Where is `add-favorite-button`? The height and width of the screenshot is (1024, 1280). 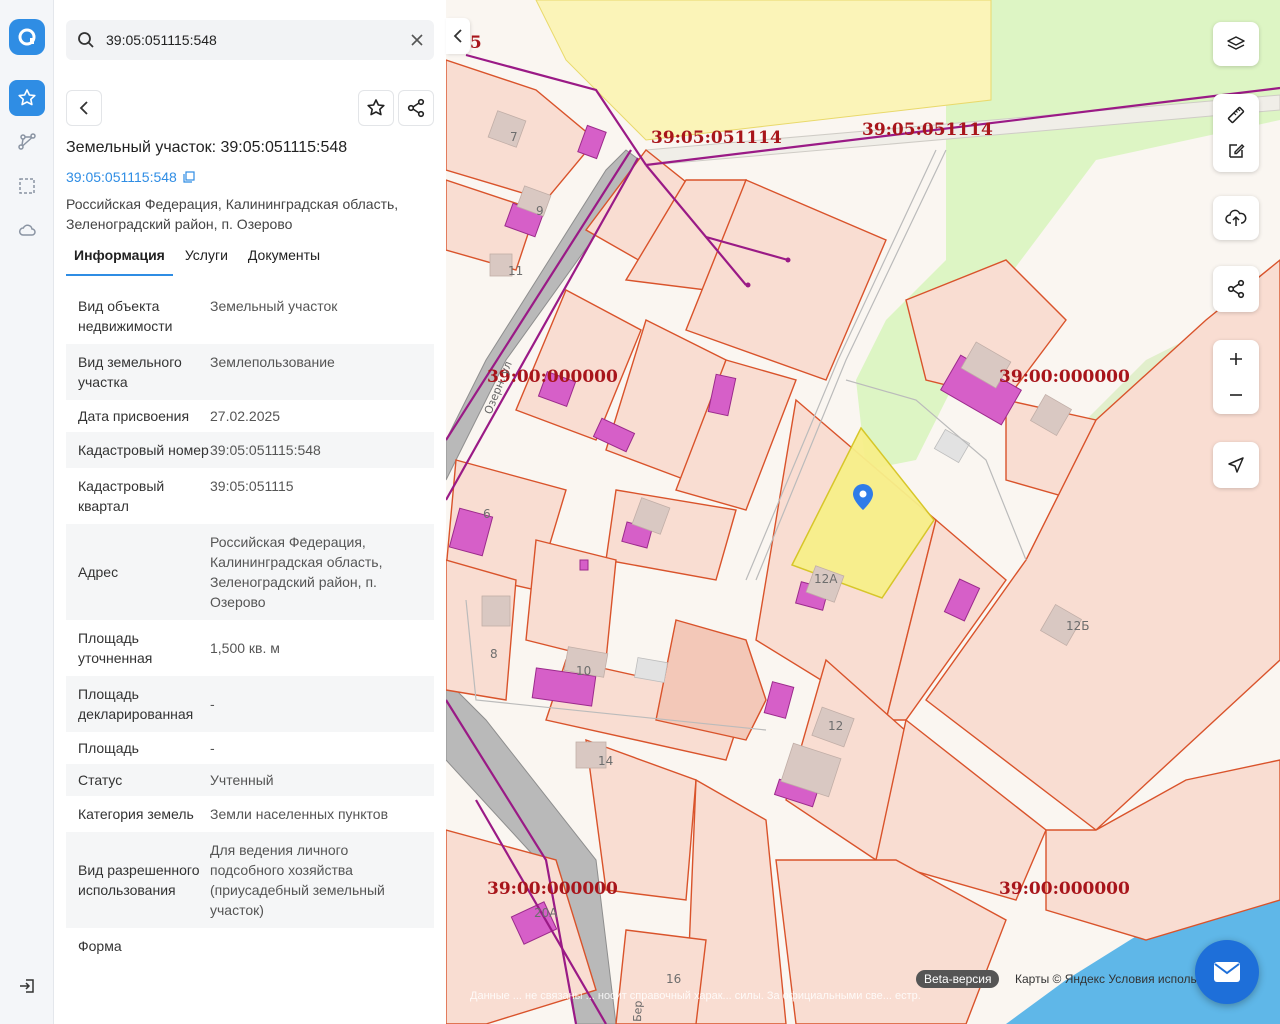 add-favorite-button is located at coordinates (376, 108).